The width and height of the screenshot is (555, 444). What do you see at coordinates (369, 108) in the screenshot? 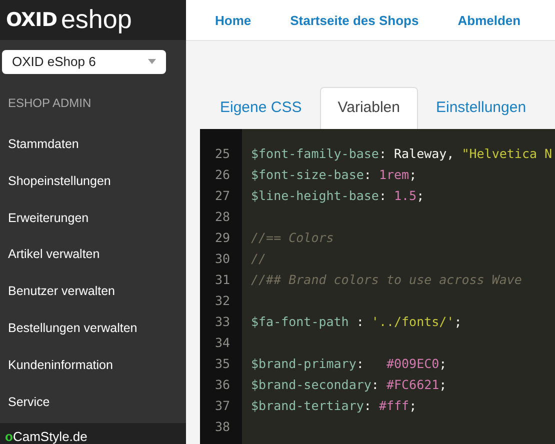
I see `tab: Variablen` at bounding box center [369, 108].